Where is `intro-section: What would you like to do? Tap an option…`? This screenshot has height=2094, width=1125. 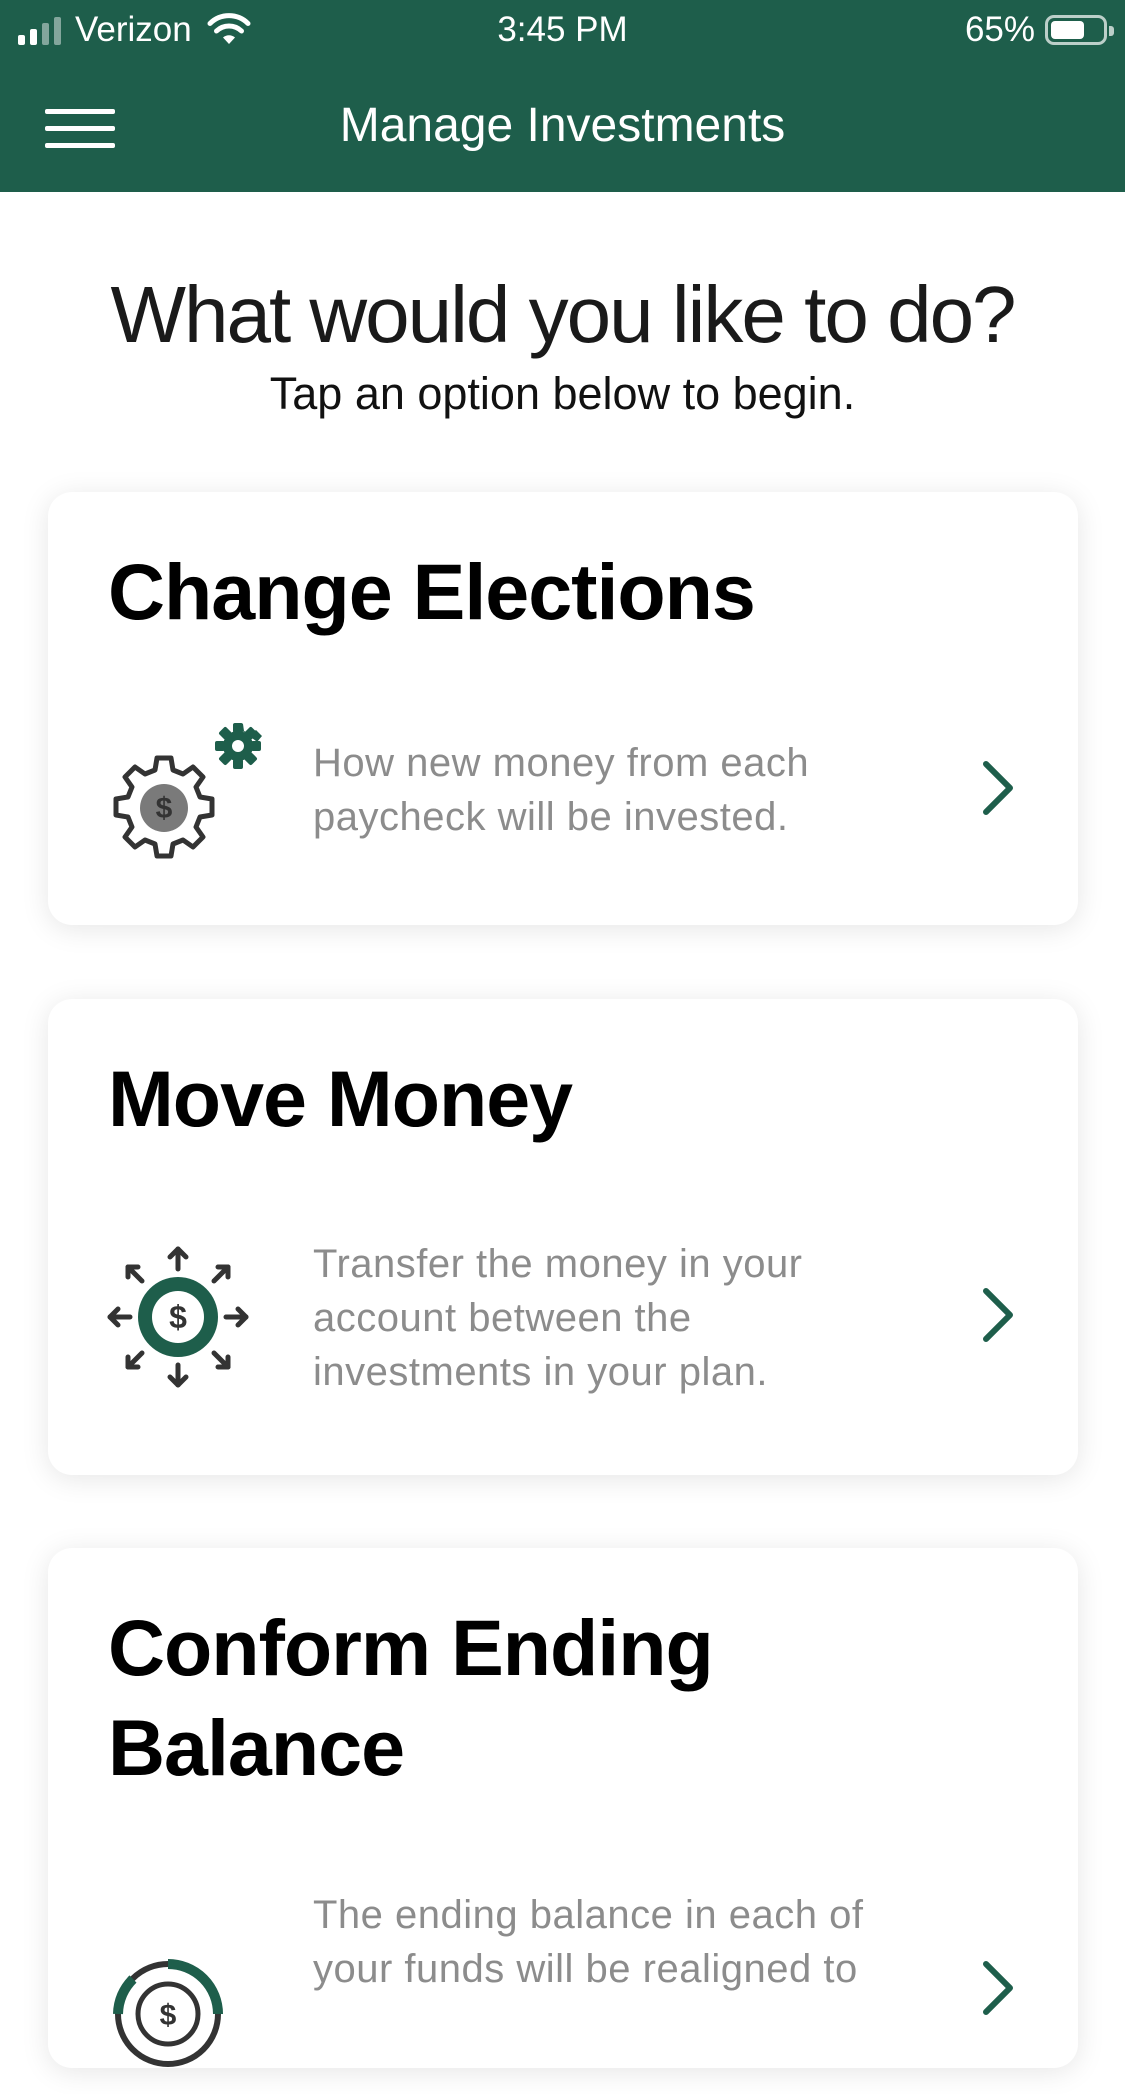 intro-section: What would you like to do? Tap an option… is located at coordinates (562, 346).